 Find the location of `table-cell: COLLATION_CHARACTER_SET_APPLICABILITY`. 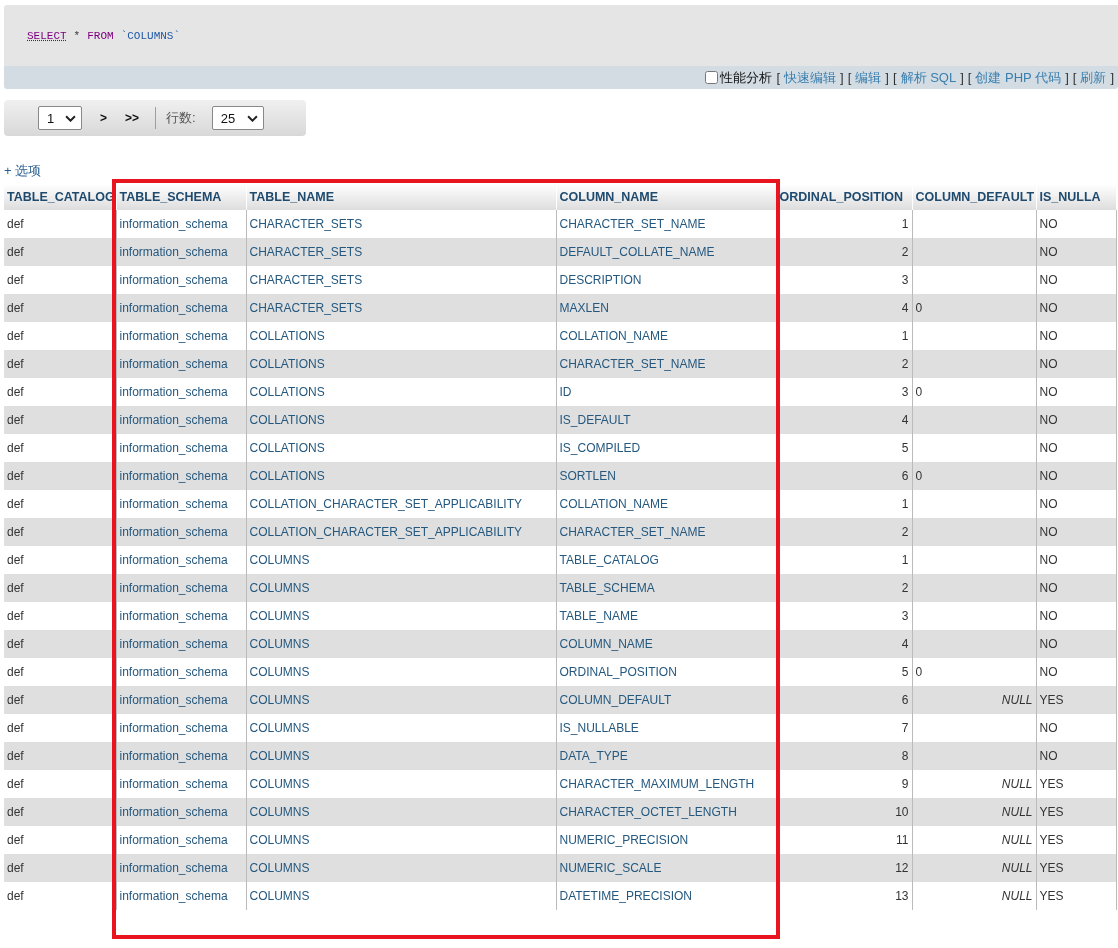

table-cell: COLLATION_CHARACTER_SET_APPLICABILITY is located at coordinates (401, 504).